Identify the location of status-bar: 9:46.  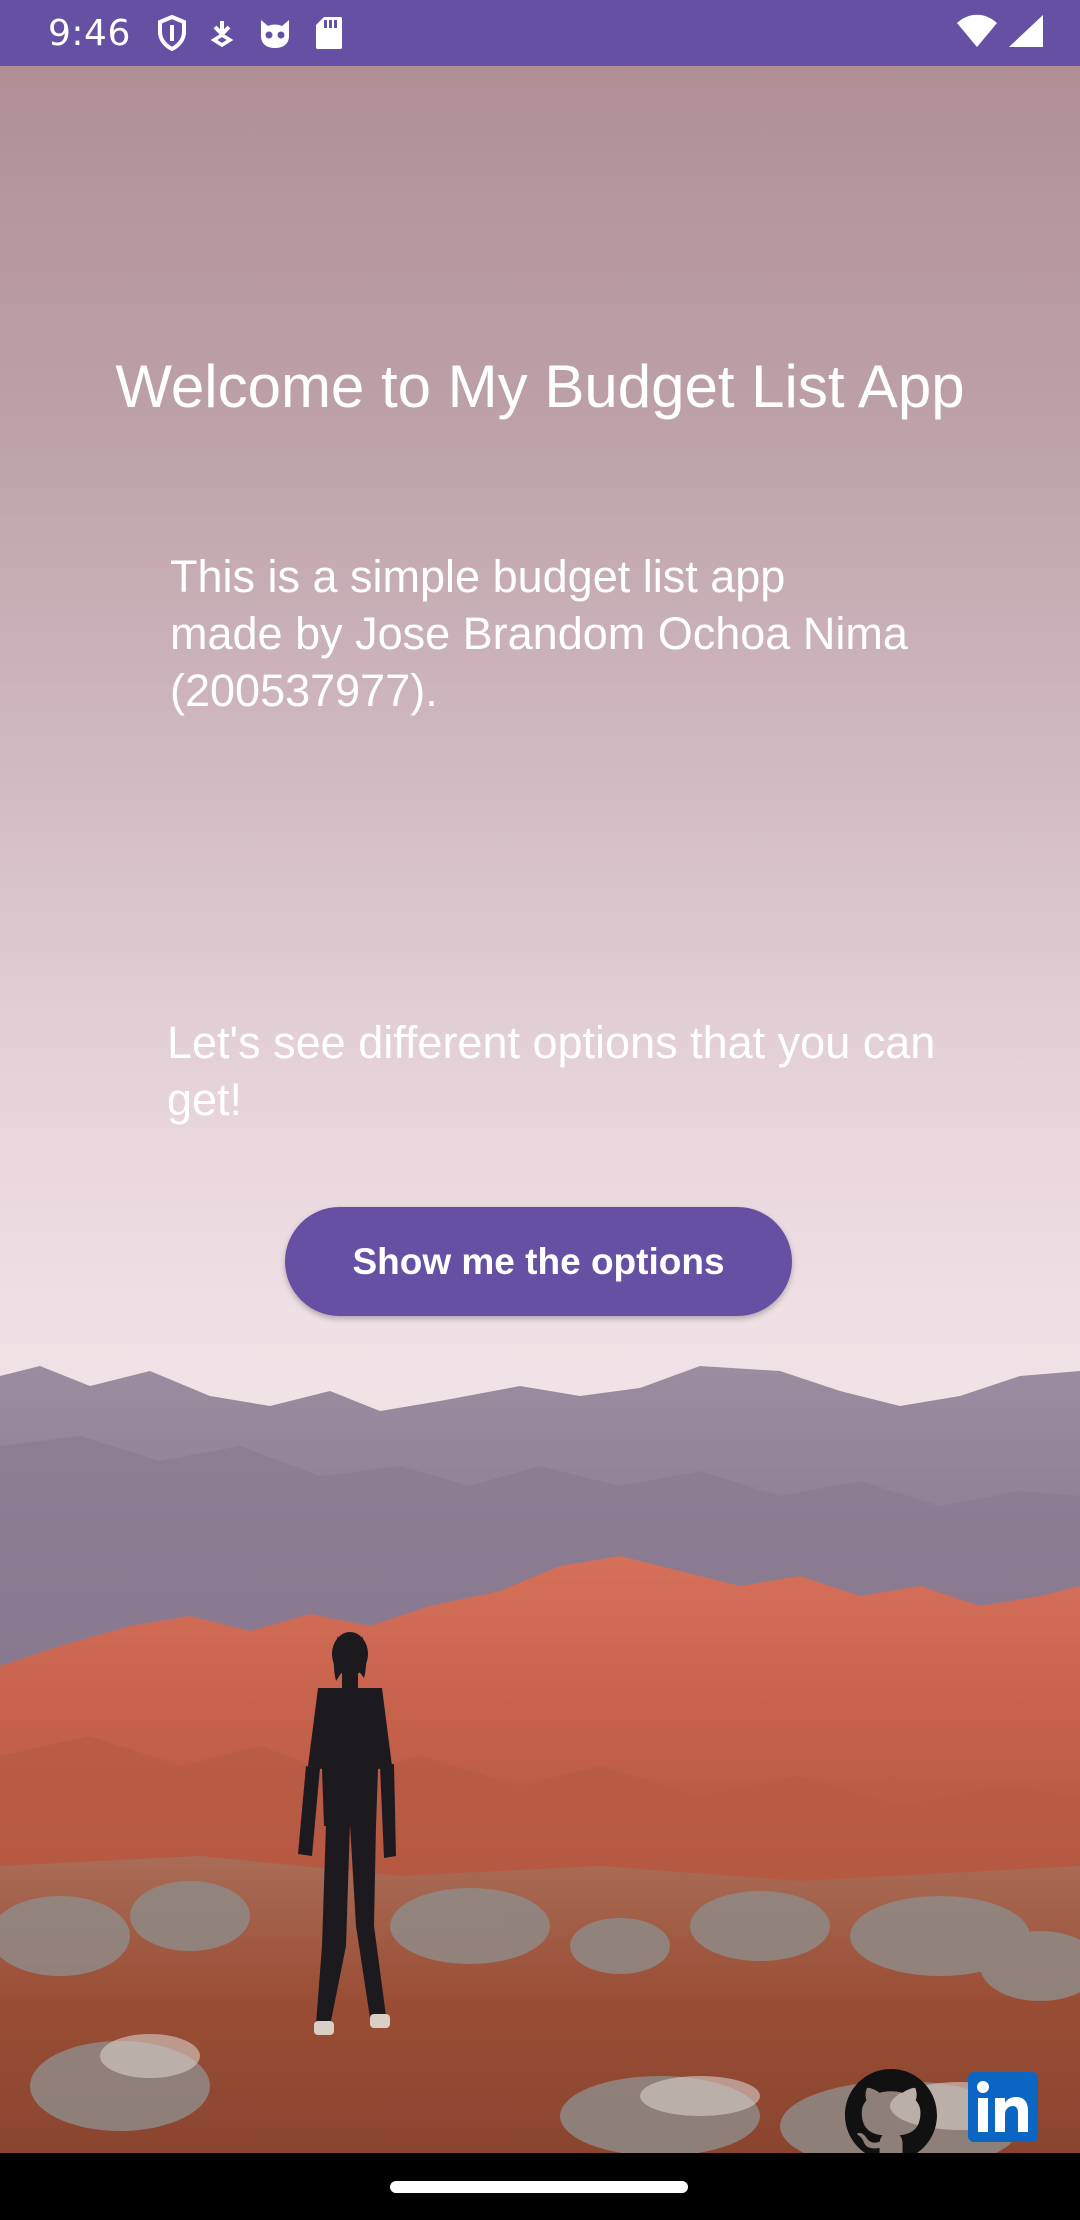
(540, 33).